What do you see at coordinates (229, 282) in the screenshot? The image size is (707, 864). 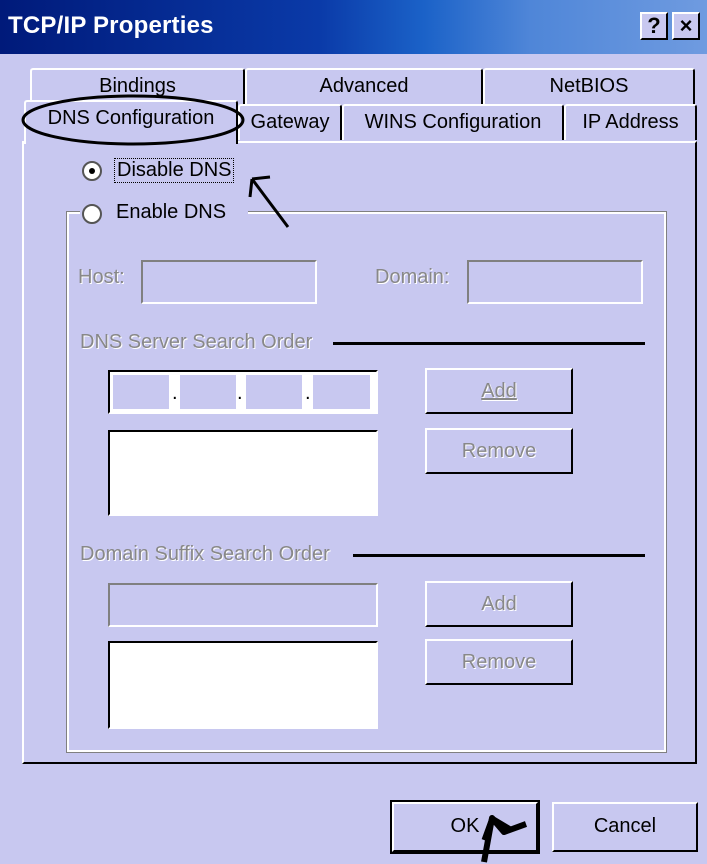 I see `host-input` at bounding box center [229, 282].